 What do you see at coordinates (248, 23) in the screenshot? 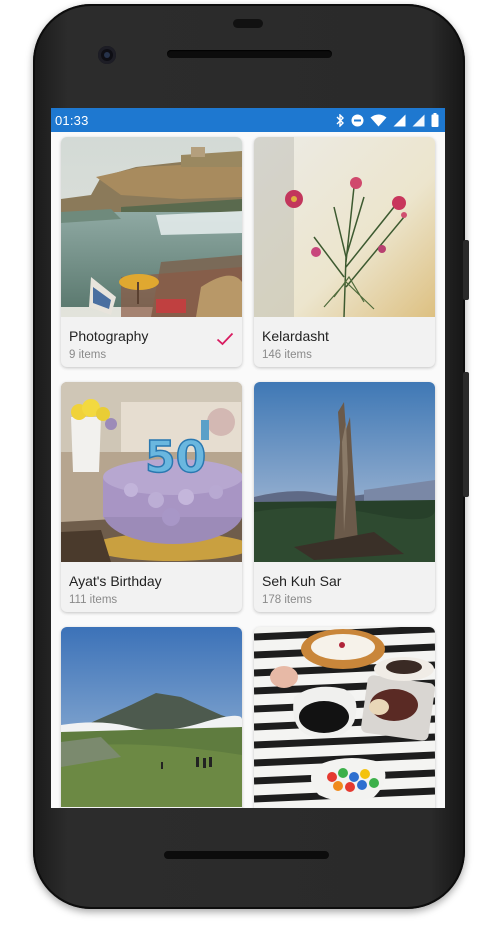
I see `earpiece` at bounding box center [248, 23].